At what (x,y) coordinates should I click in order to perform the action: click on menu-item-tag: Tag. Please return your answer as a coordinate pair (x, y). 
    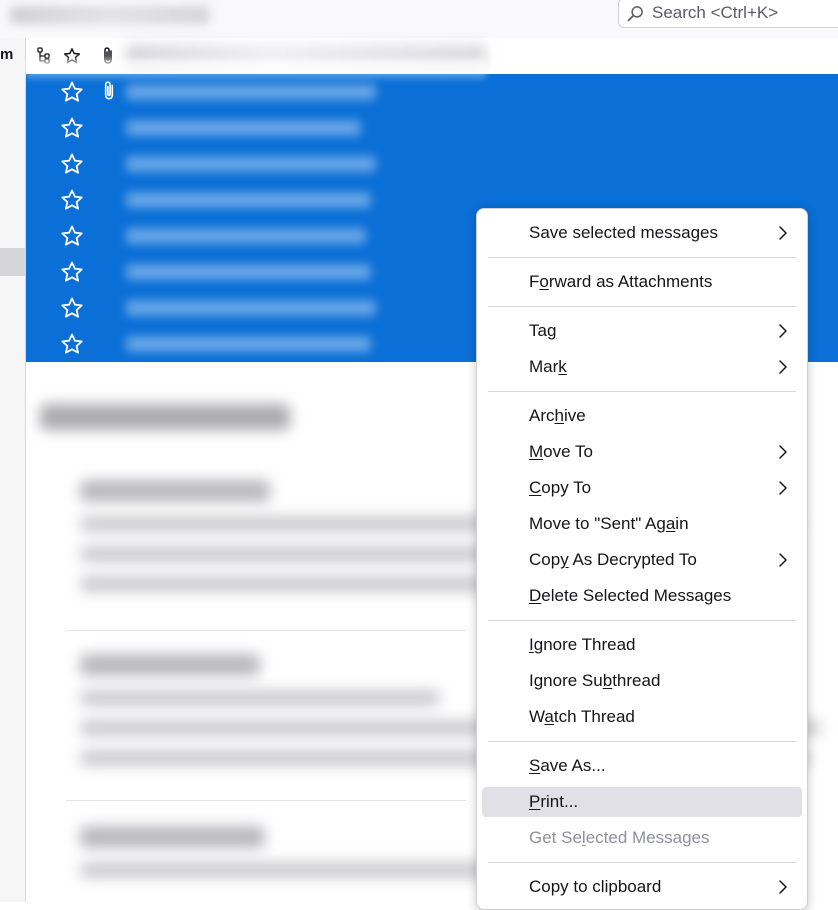
    Looking at the image, I should click on (642, 331).